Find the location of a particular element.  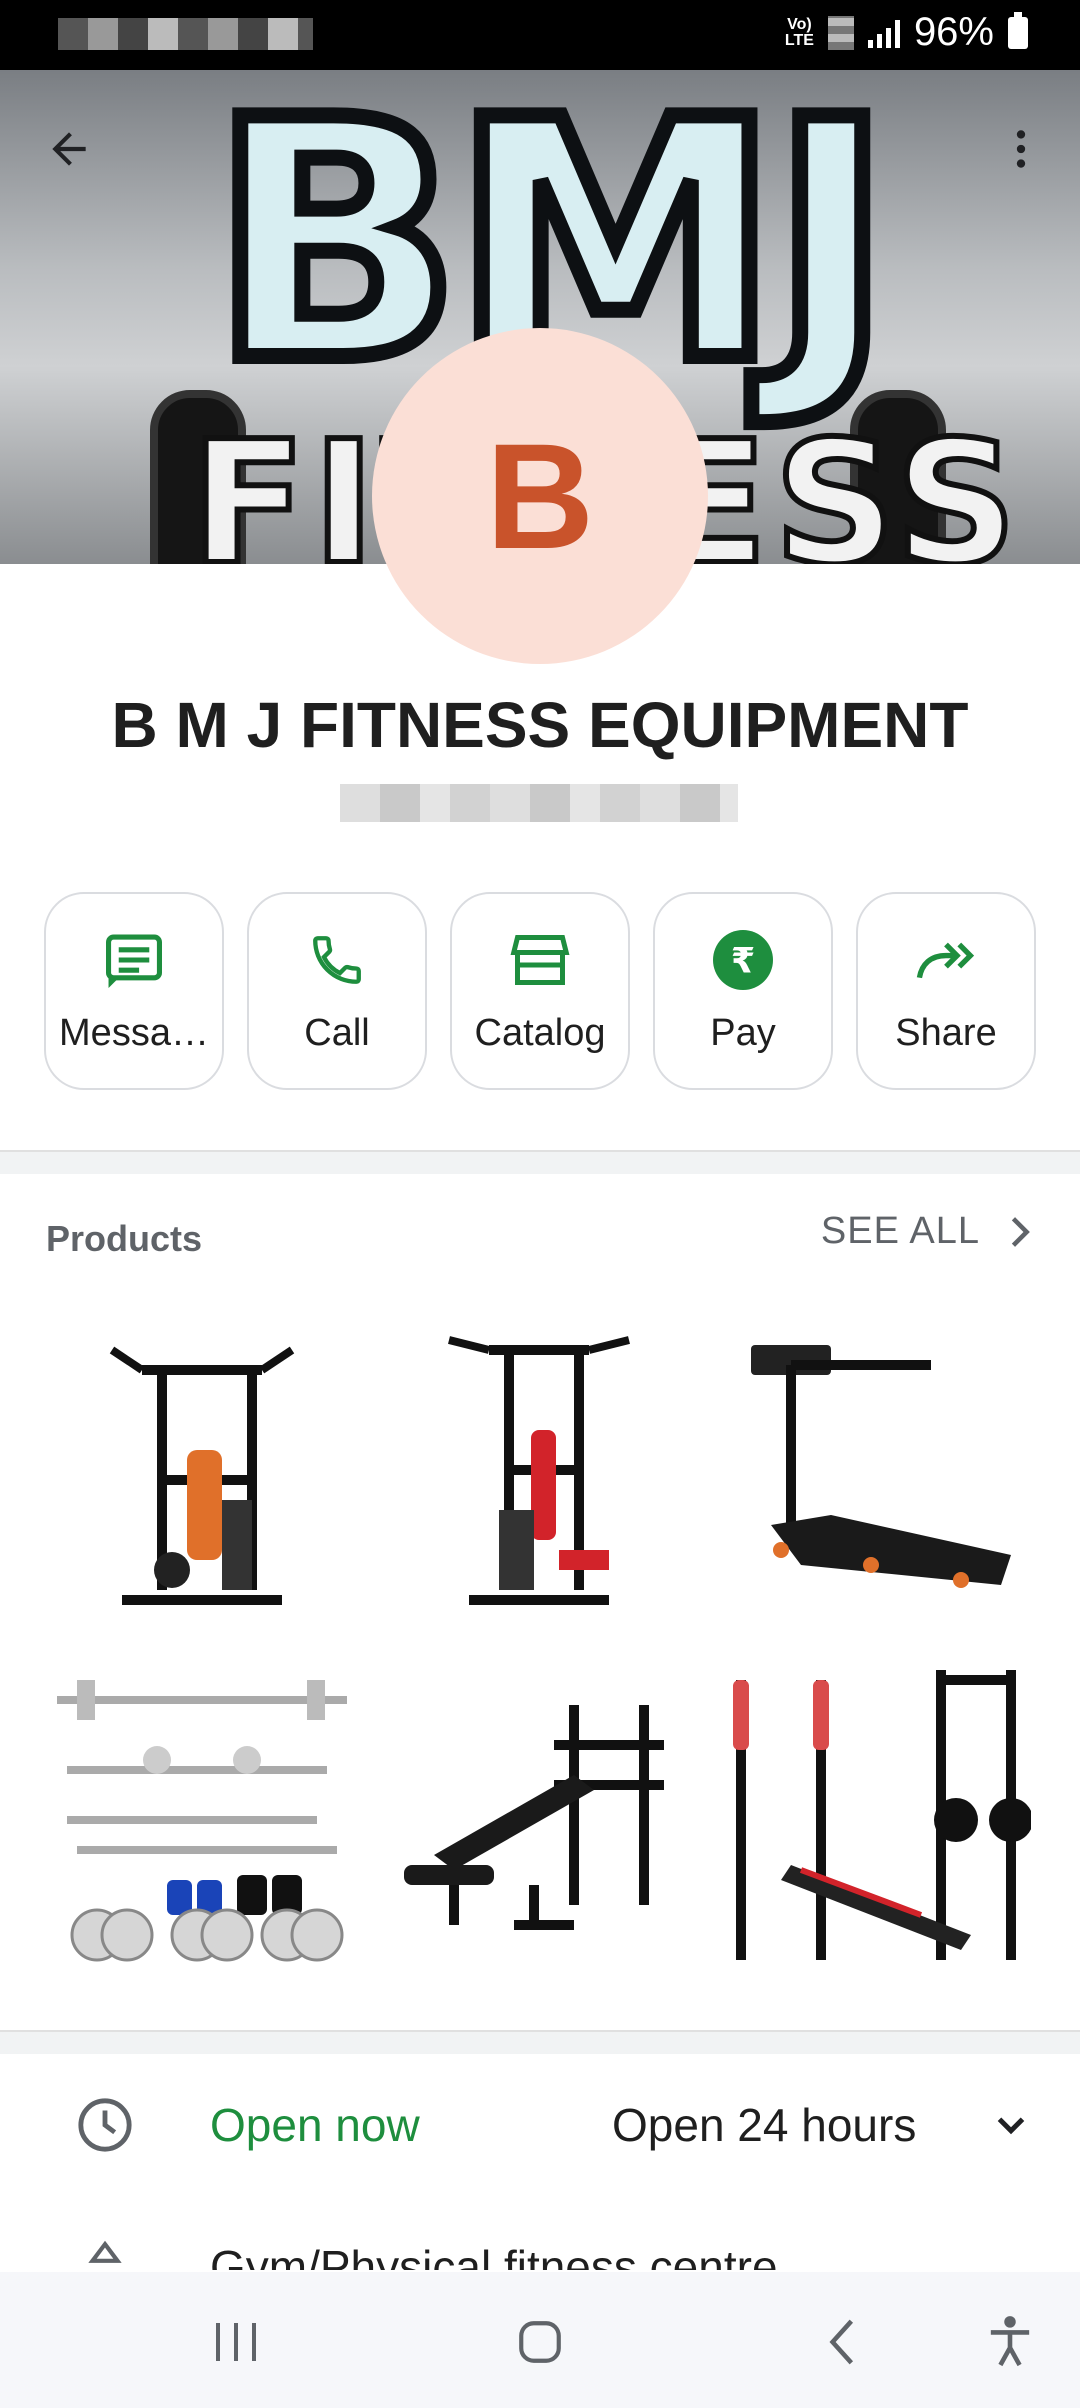

share-button: Share is located at coordinates (946, 991).